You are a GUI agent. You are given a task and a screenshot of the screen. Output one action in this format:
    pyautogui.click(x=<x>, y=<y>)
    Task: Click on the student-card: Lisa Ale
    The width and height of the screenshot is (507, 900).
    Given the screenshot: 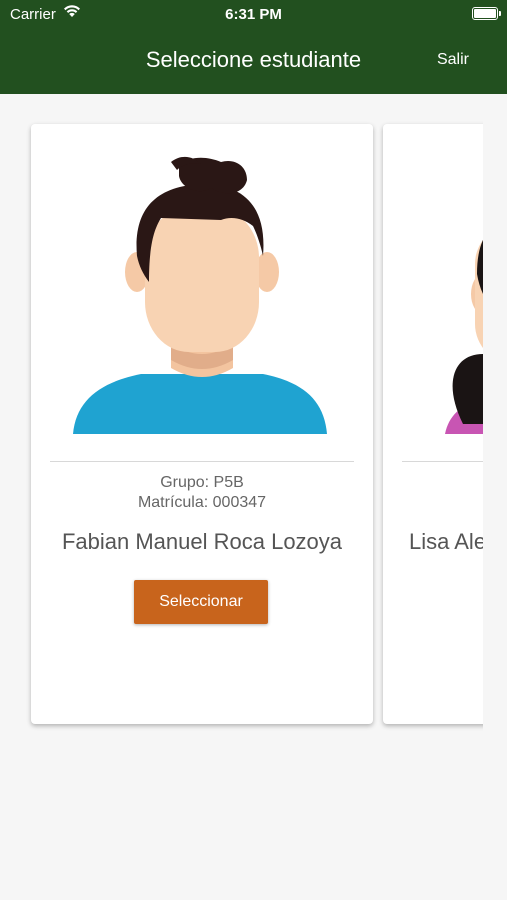 What is the action you would take?
    pyautogui.click(x=433, y=424)
    